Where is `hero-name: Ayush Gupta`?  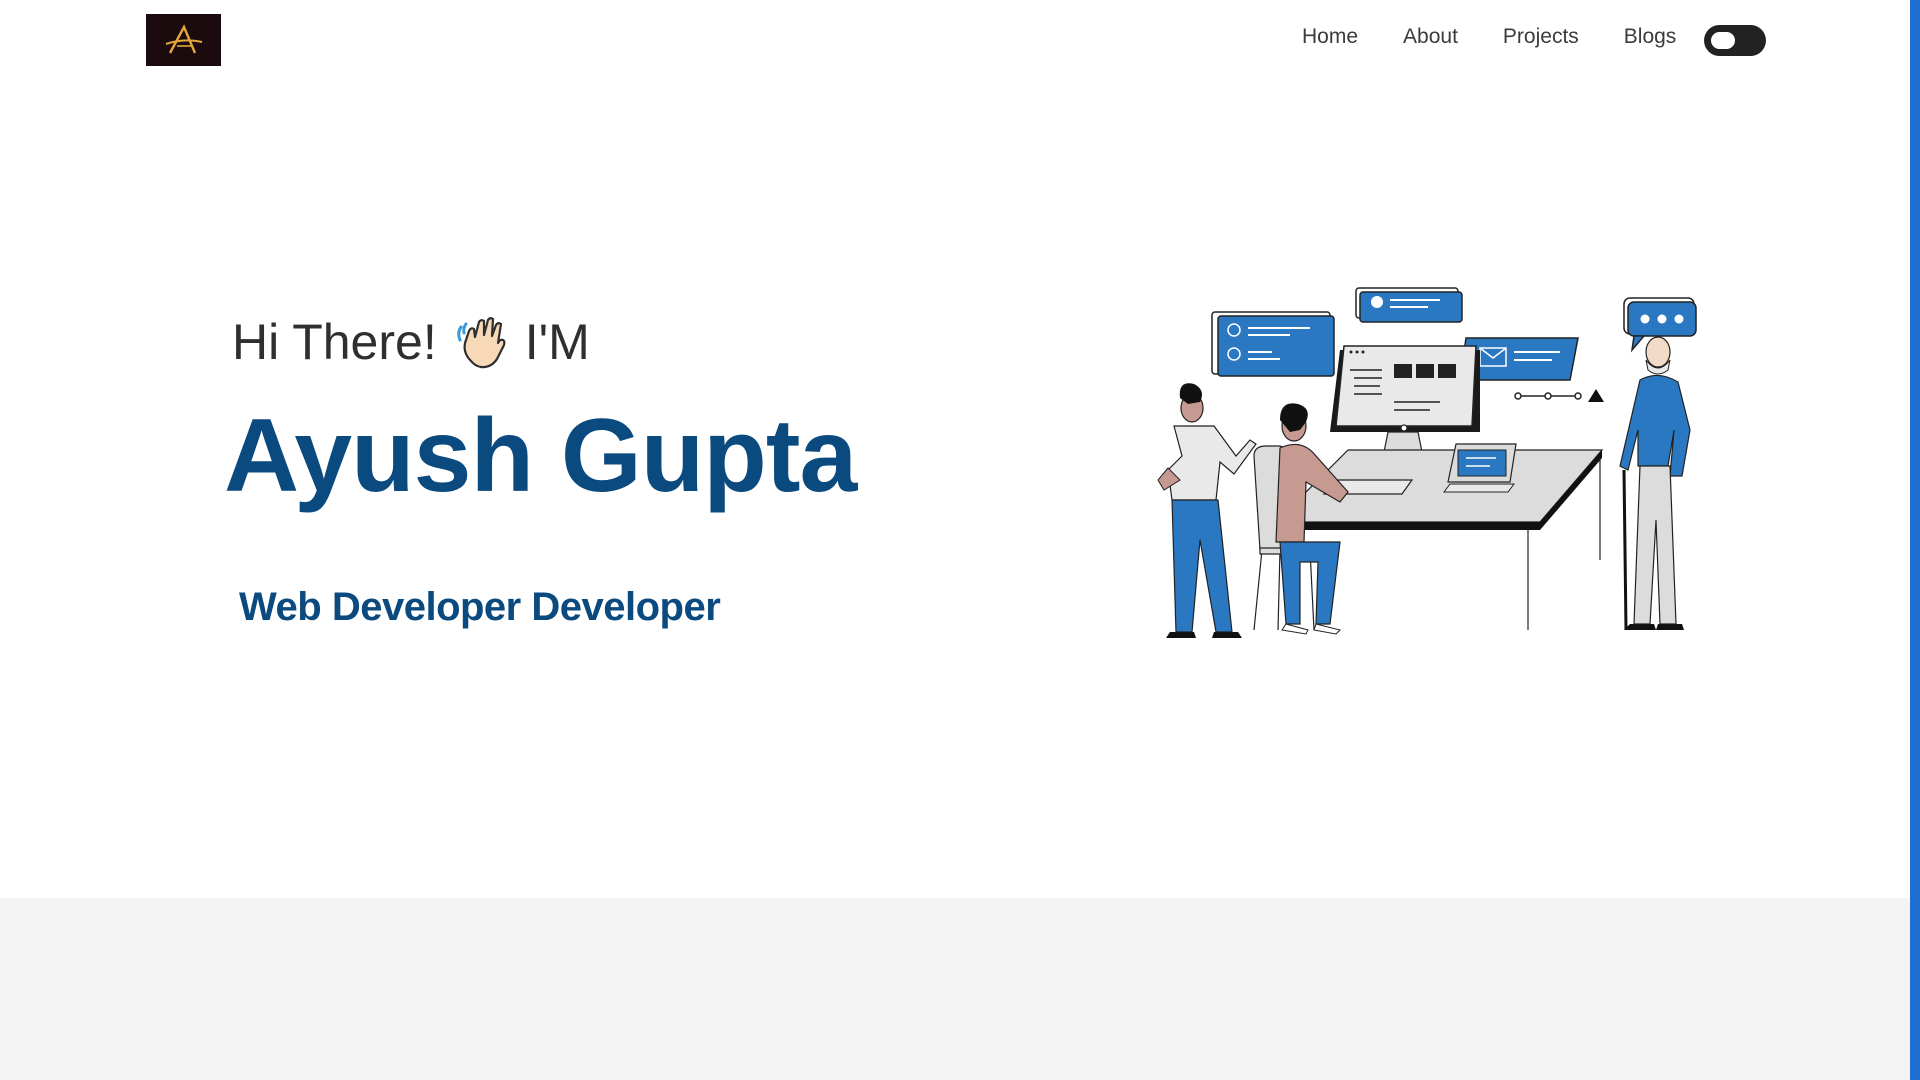
hero-name: Ayush Gupta is located at coordinates (540, 456).